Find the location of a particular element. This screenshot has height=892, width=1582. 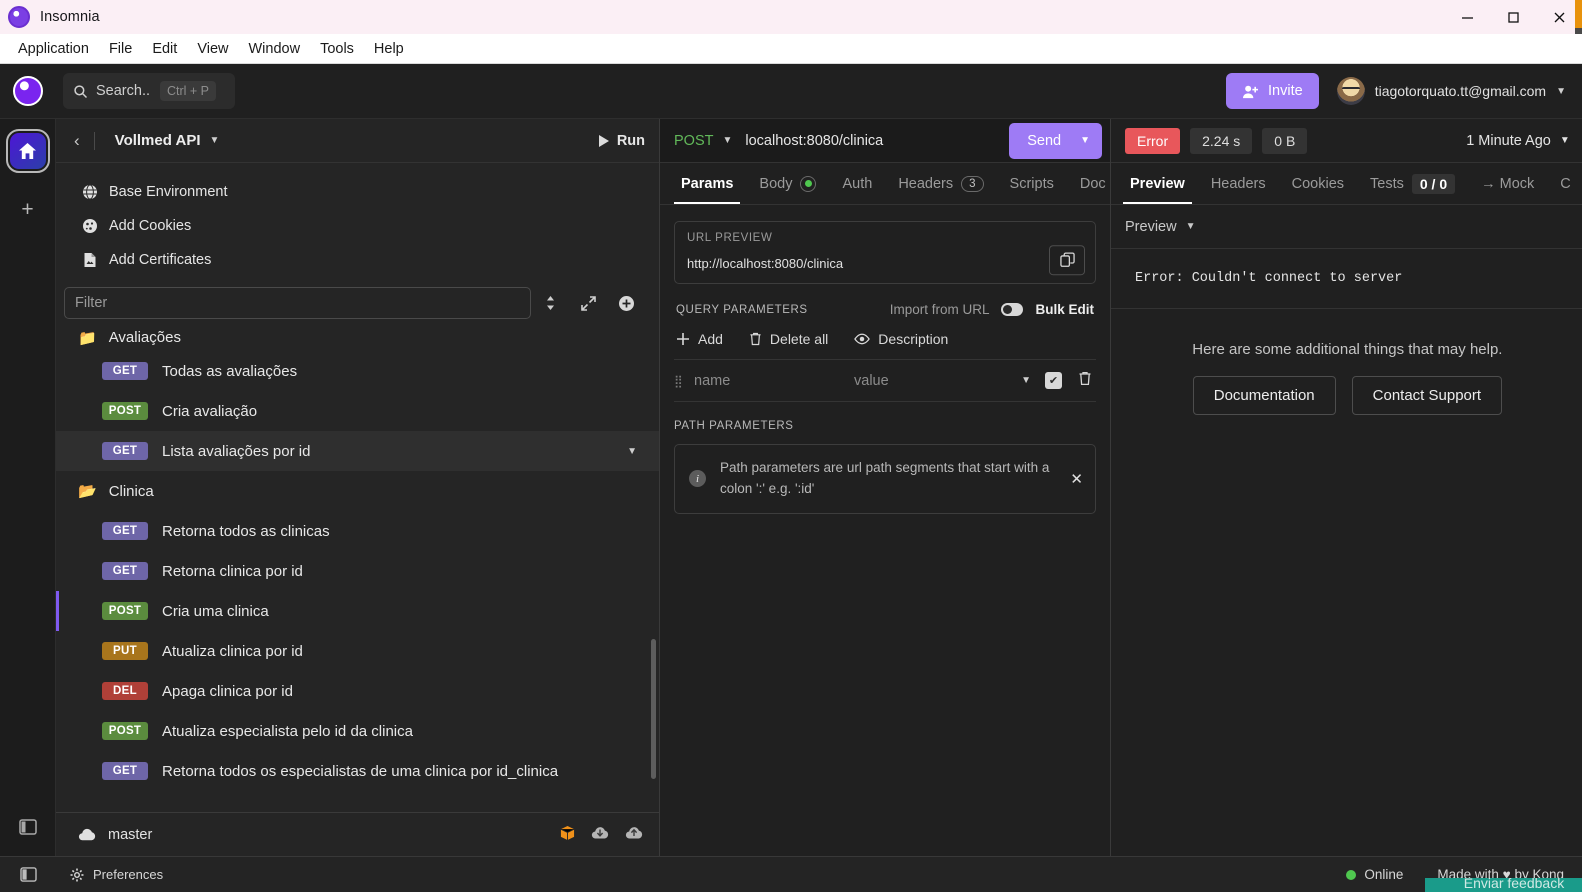

url-bar: POST ▼ localhost:8080/clinica Send ▼ is located at coordinates (885, 141).